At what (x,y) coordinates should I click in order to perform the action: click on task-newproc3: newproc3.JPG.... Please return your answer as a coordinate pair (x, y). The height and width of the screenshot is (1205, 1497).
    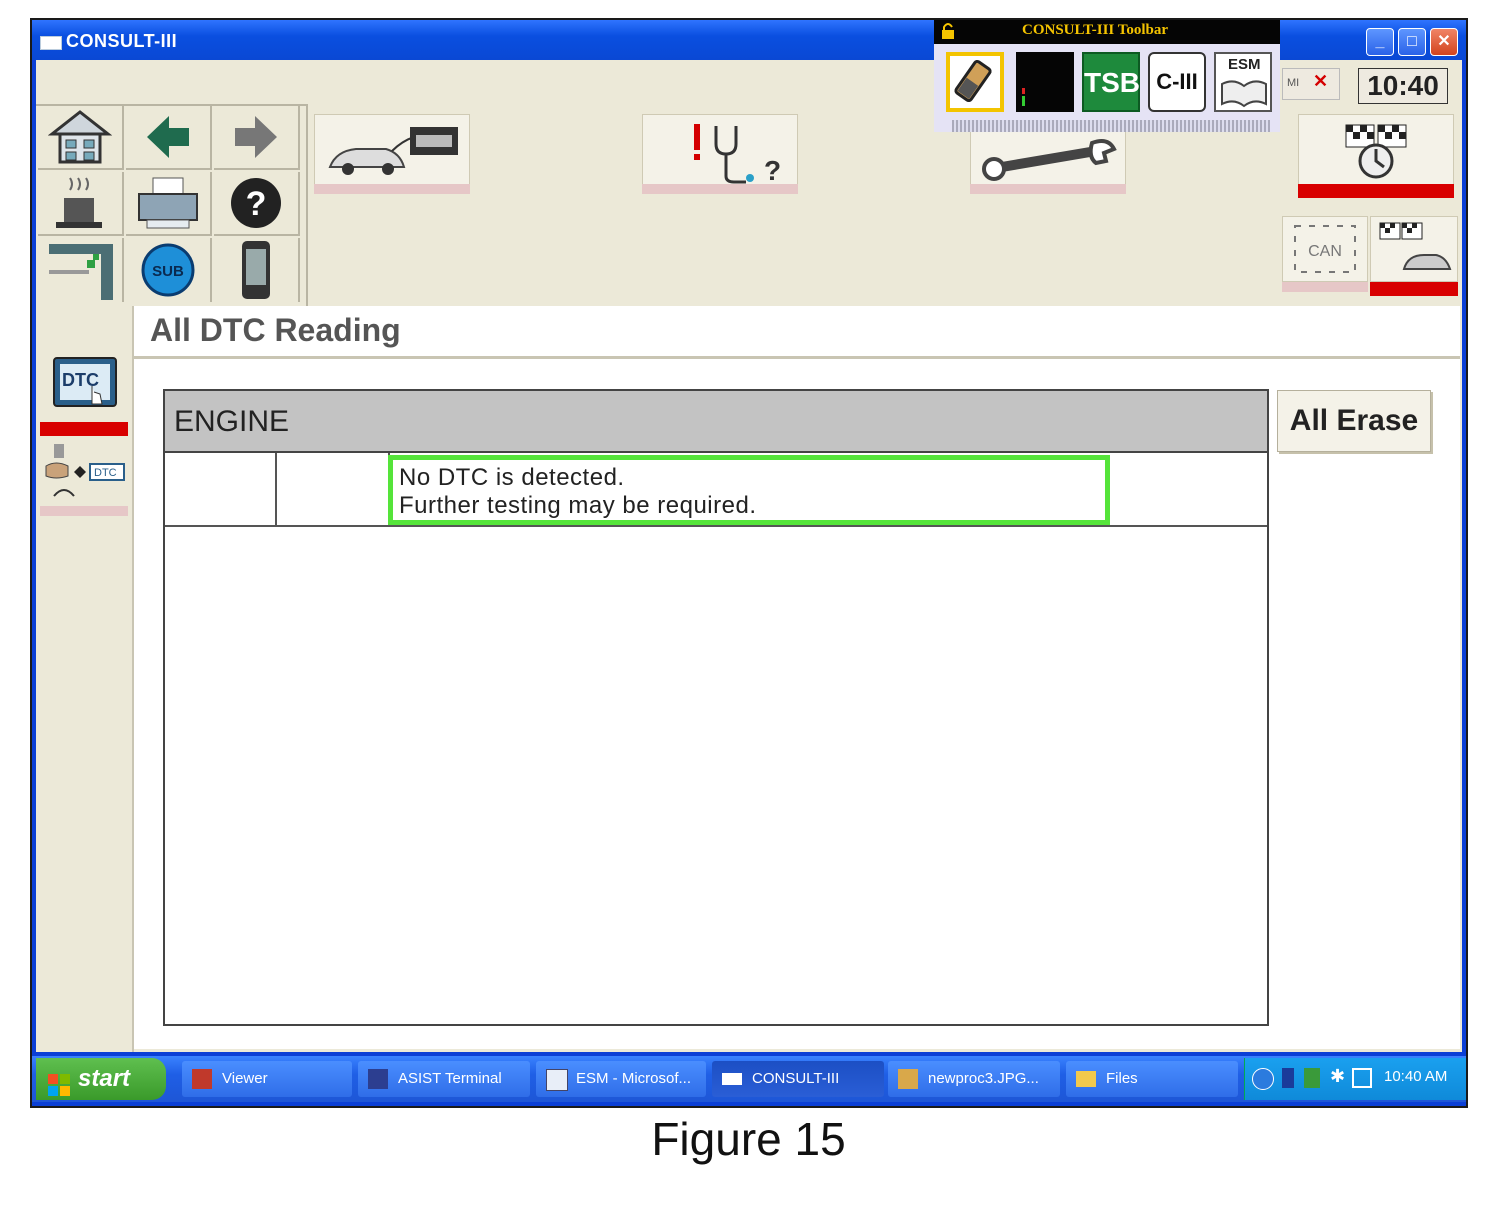
    Looking at the image, I should click on (974, 1079).